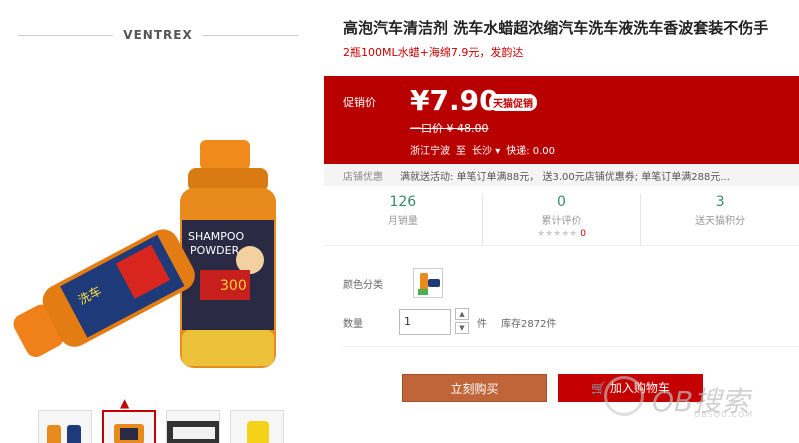 This screenshot has width=799, height=443. I want to click on brand-header: VENTREX, so click(158, 35).